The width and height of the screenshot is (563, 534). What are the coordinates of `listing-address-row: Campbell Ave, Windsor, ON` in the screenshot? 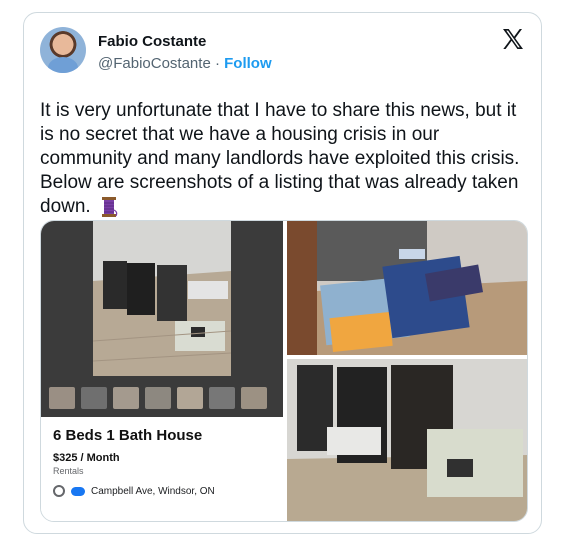 It's located at (134, 491).